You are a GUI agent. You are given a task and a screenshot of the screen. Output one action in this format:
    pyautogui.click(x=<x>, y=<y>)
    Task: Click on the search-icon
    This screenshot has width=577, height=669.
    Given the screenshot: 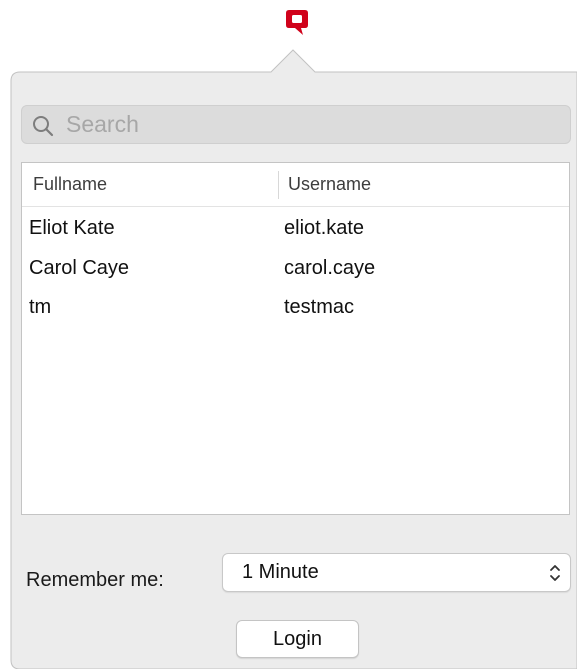 What is the action you would take?
    pyautogui.click(x=43, y=126)
    